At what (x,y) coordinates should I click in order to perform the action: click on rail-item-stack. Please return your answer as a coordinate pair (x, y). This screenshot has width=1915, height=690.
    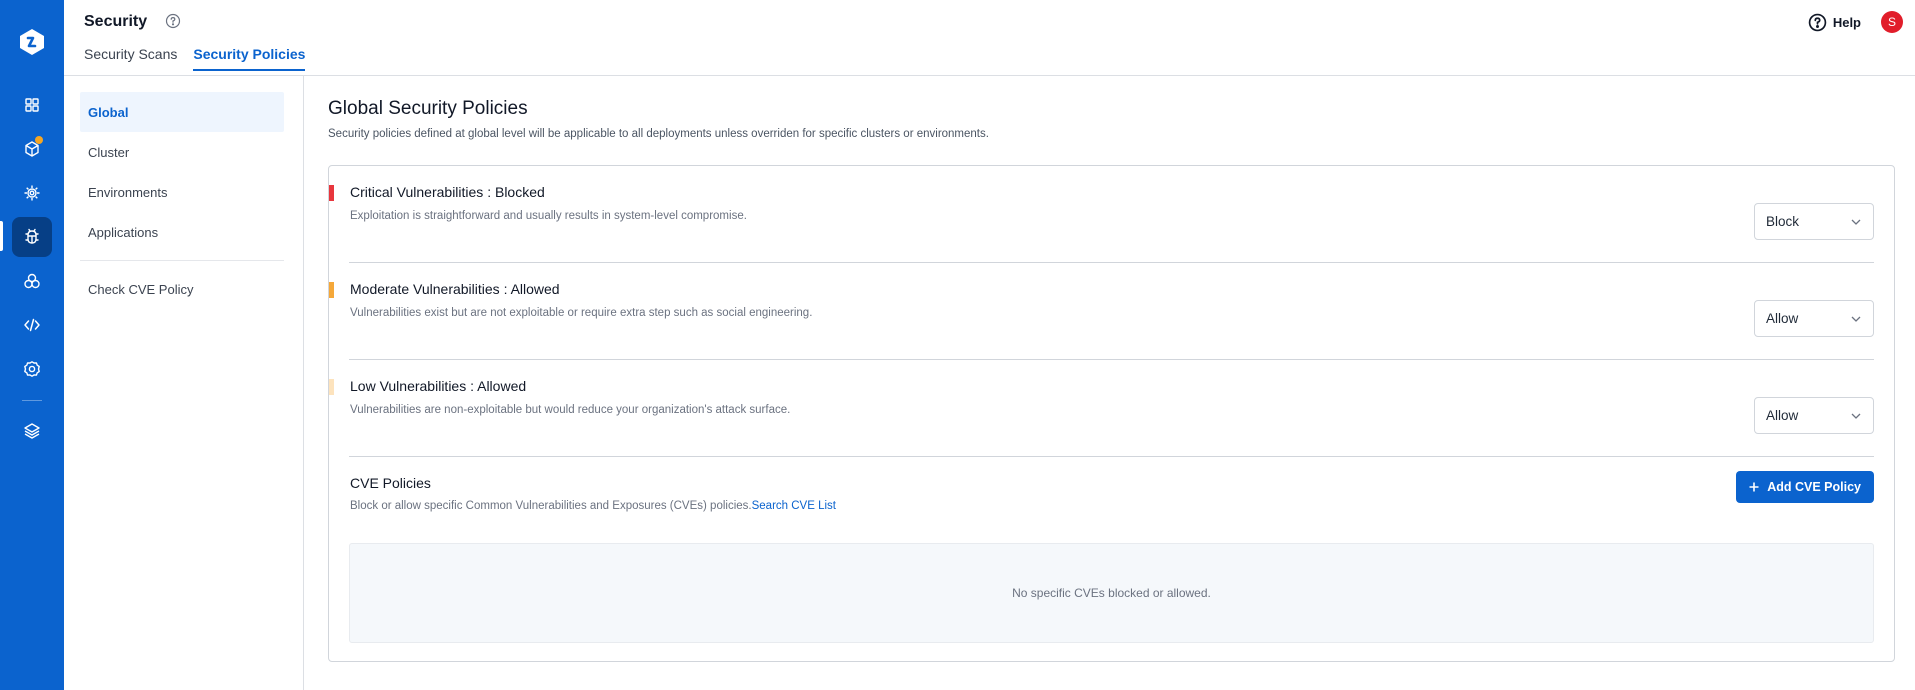
    Looking at the image, I should click on (32, 431).